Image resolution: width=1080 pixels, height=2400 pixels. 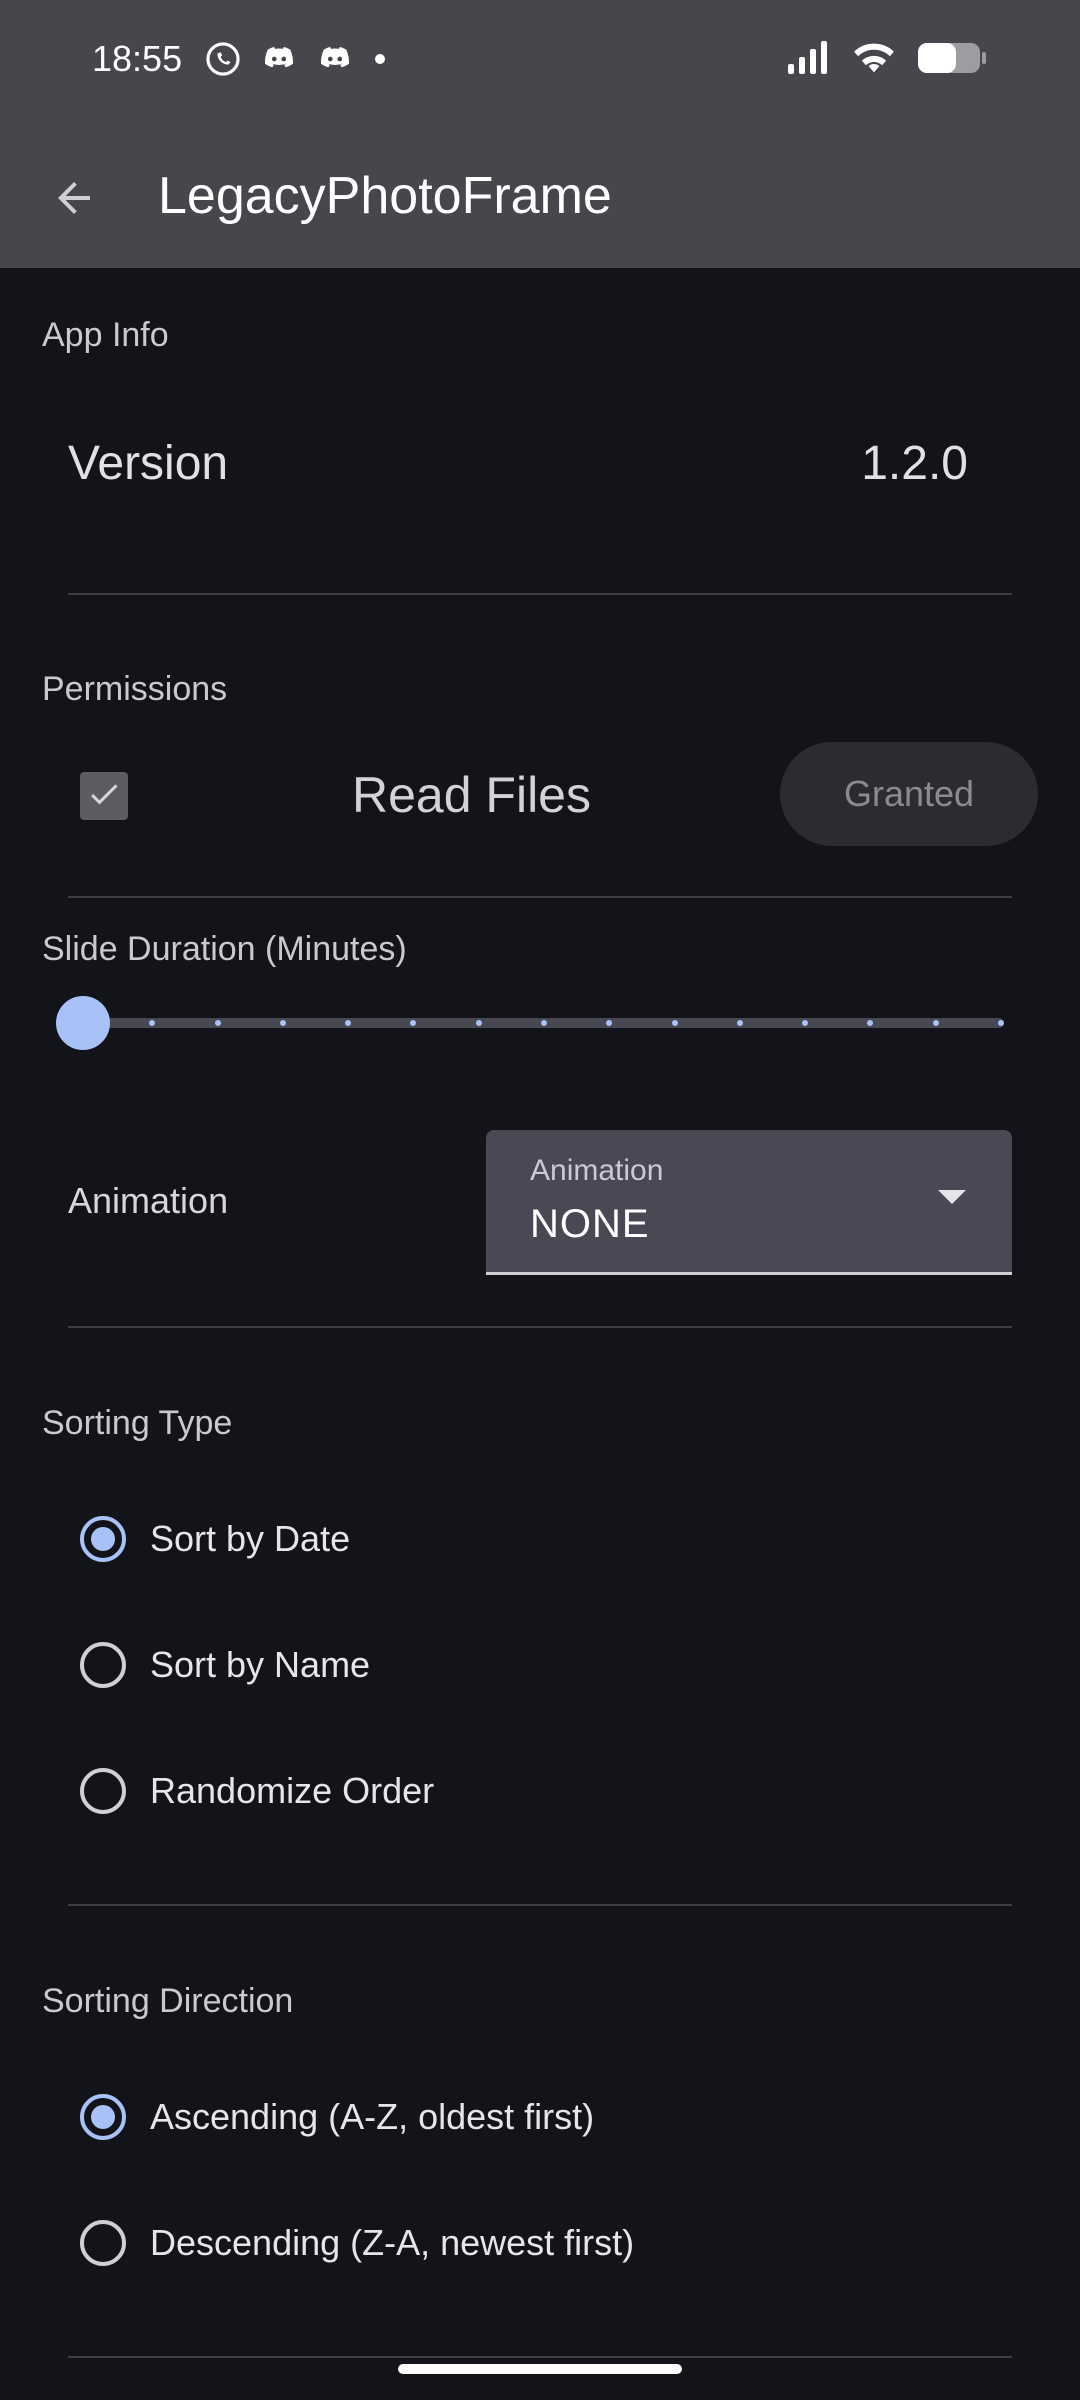 What do you see at coordinates (952, 1197) in the screenshot?
I see `dropdown-arrow-icon` at bounding box center [952, 1197].